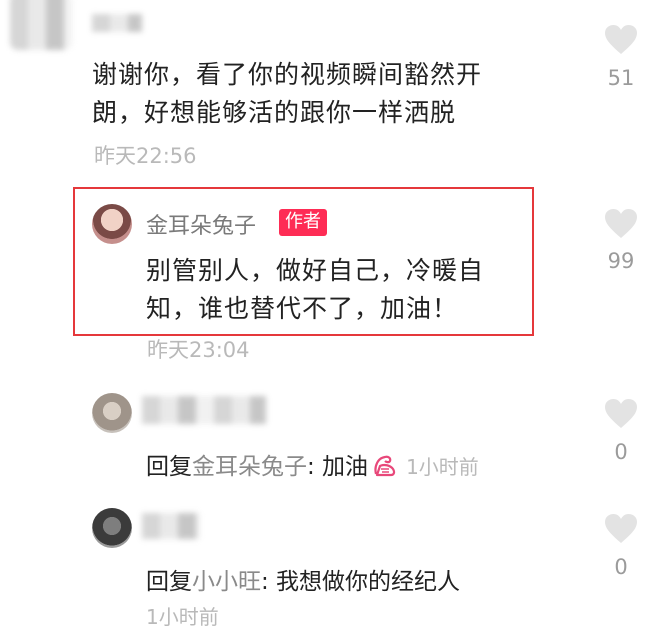  Describe the element at coordinates (621, 261) in the screenshot. I see `like-count: 99` at that location.